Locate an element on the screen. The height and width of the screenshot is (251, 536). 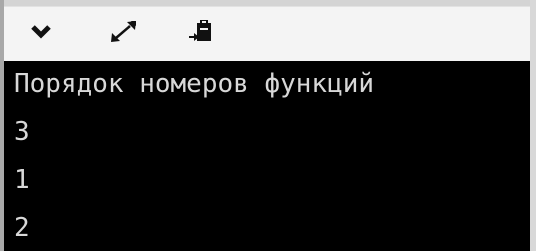
clipboard-paste-icon is located at coordinates (200, 30).